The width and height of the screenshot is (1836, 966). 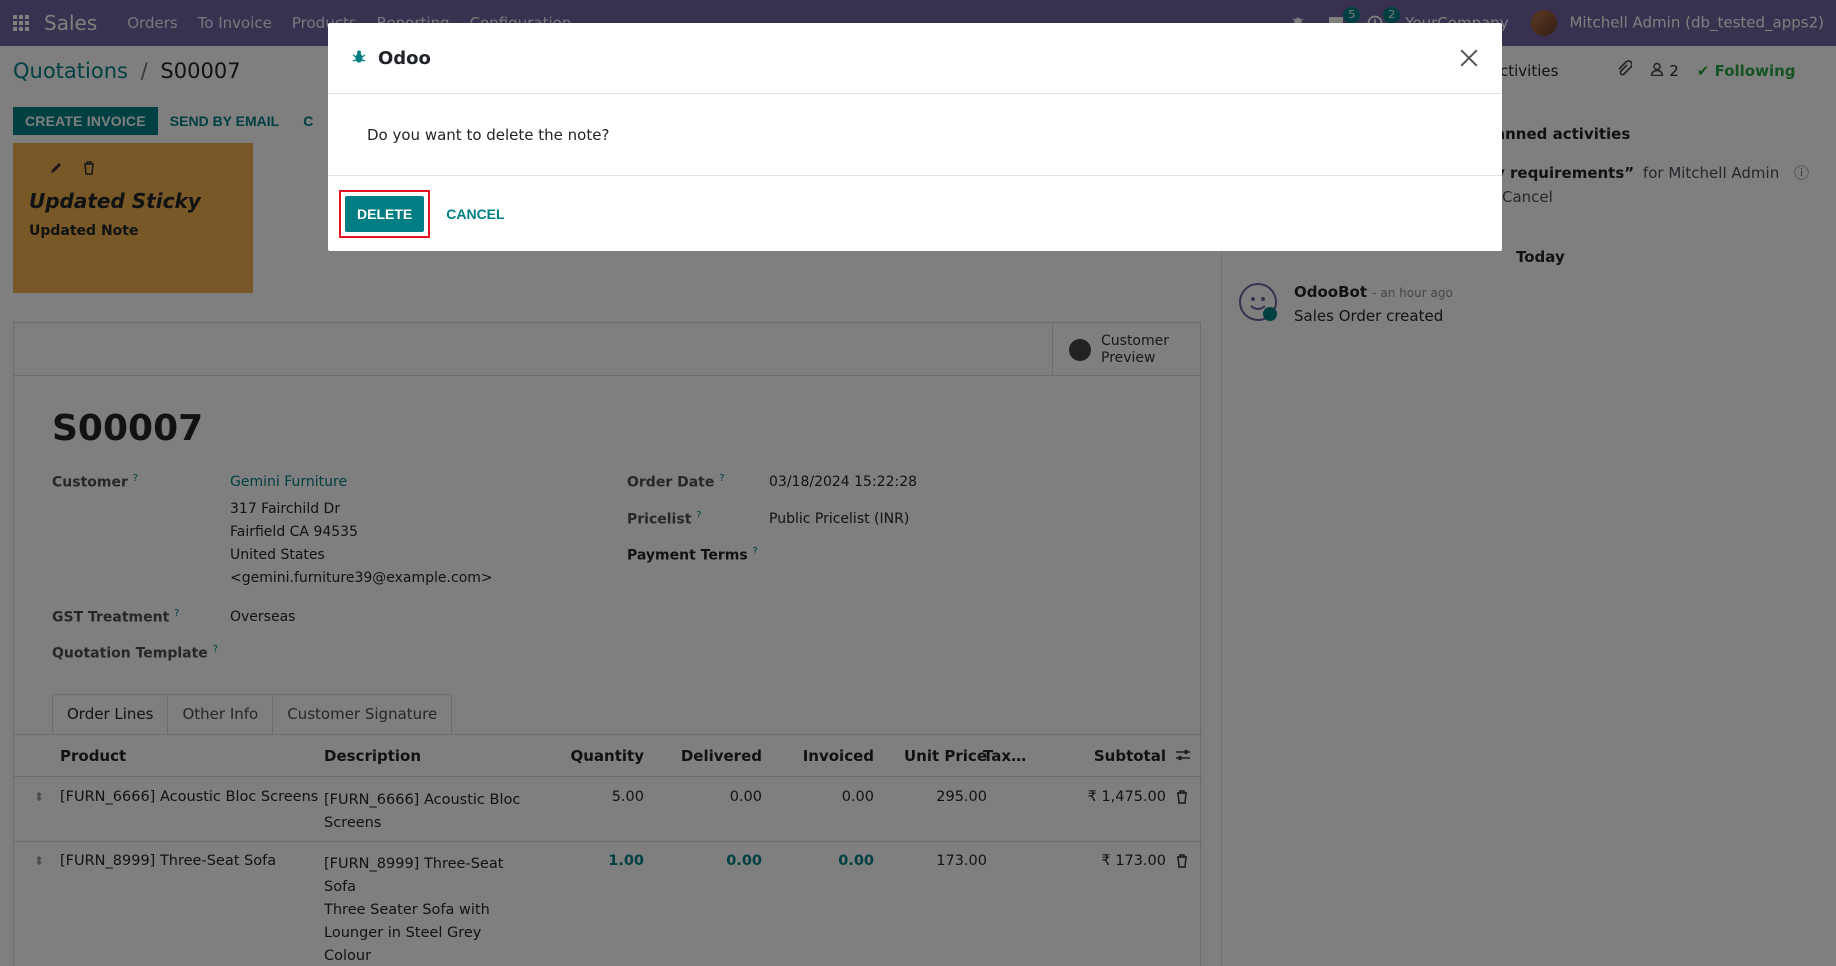 I want to click on dialog-footer: DELETE CANCEL, so click(x=915, y=213).